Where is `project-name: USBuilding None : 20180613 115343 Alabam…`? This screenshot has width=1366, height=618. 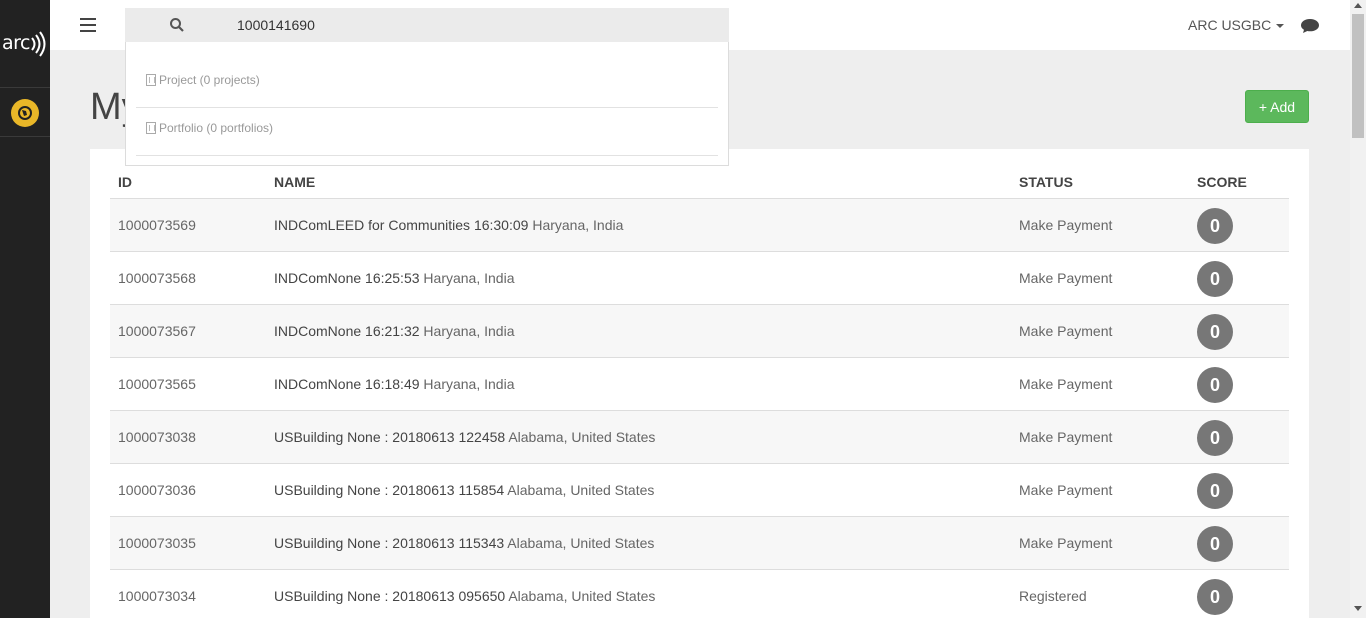 project-name: USBuilding None : 20180613 115343 Alabam… is located at coordinates (464, 543).